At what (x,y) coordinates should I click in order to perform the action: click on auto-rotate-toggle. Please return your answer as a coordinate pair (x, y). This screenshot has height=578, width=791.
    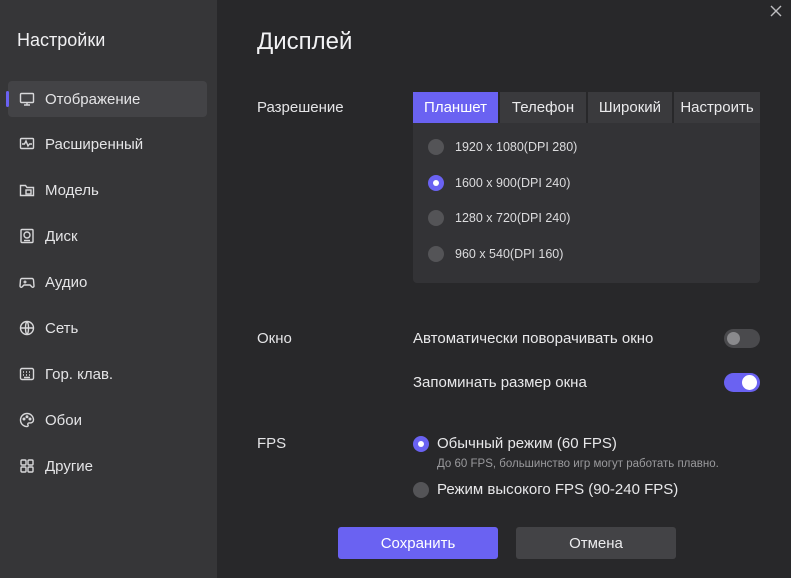
    Looking at the image, I should click on (742, 338).